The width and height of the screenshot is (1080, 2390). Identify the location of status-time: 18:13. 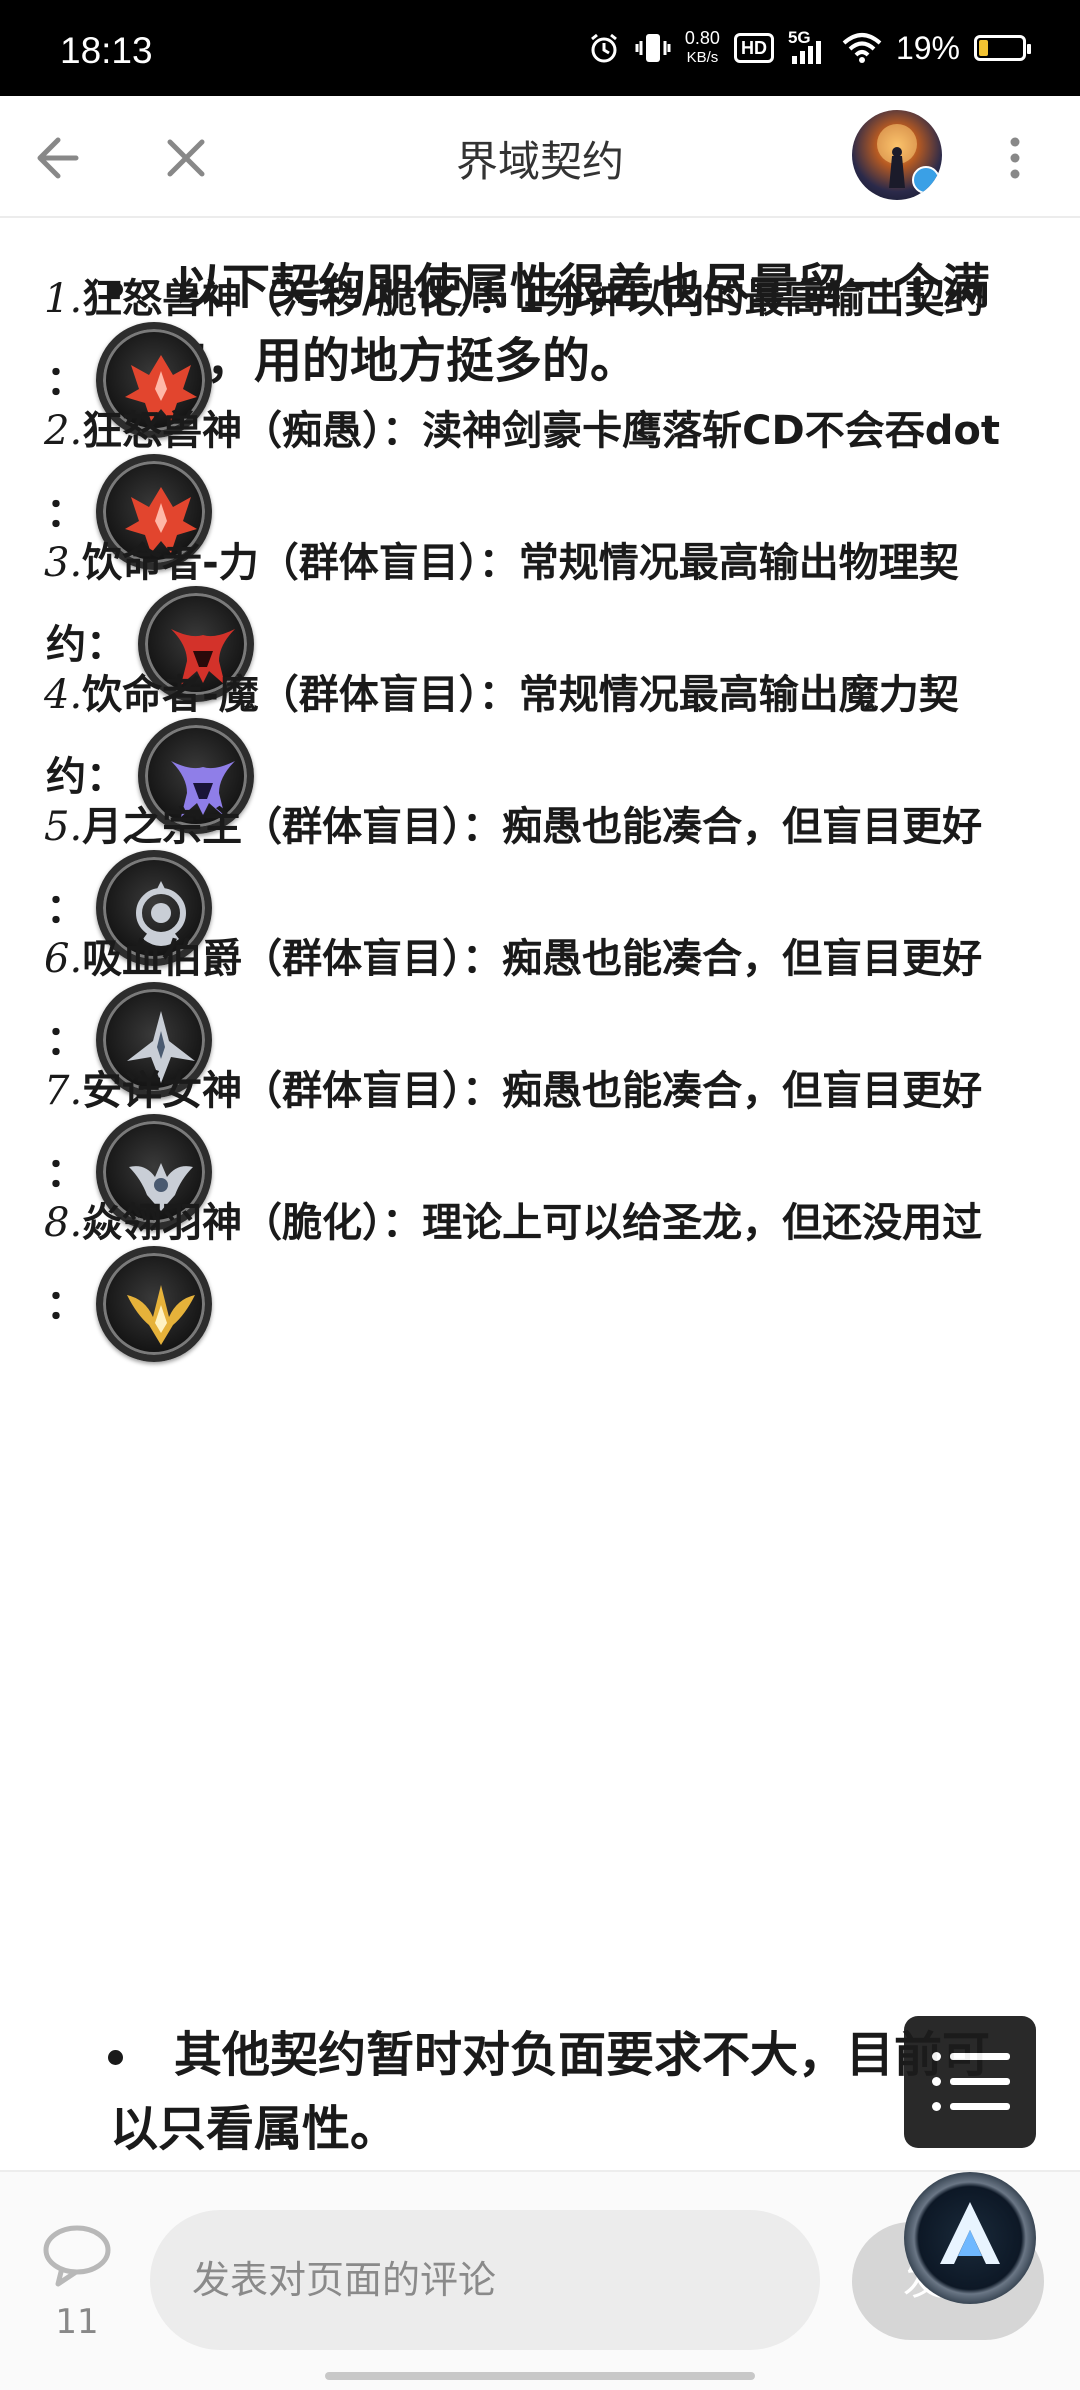
(106, 50).